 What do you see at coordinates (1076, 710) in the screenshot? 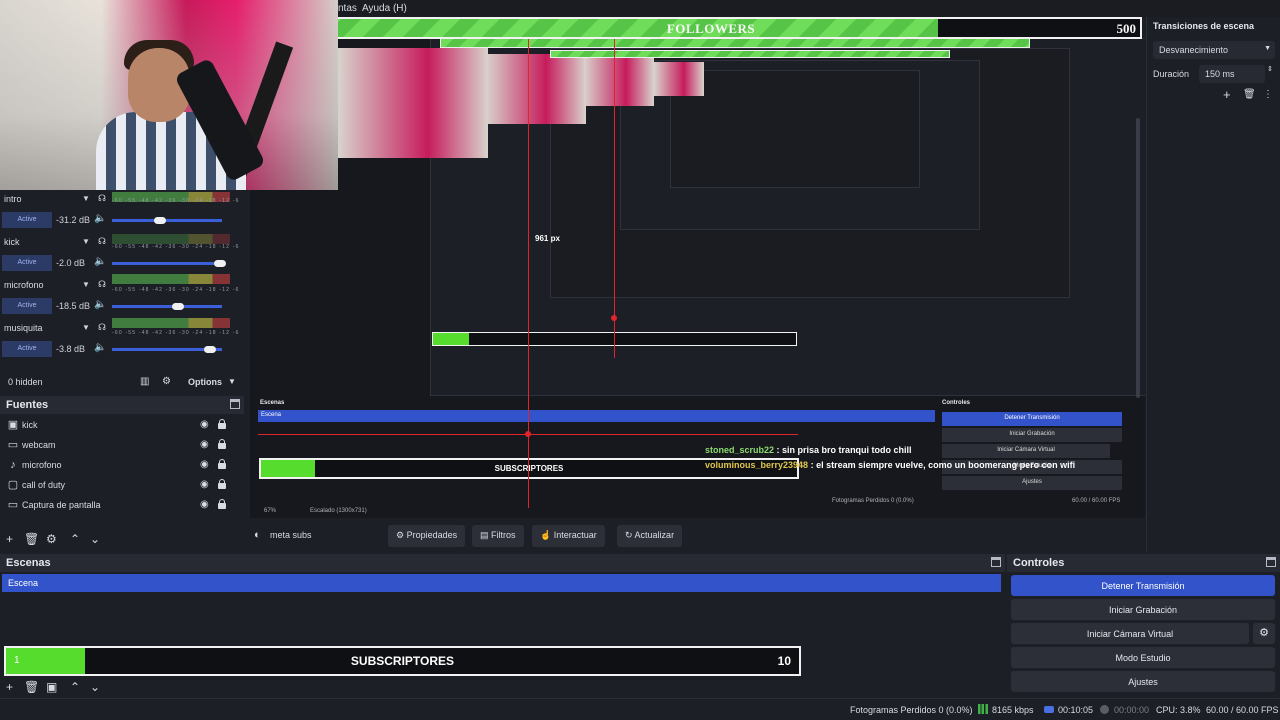
I see `stream-time: 00:10:05` at bounding box center [1076, 710].